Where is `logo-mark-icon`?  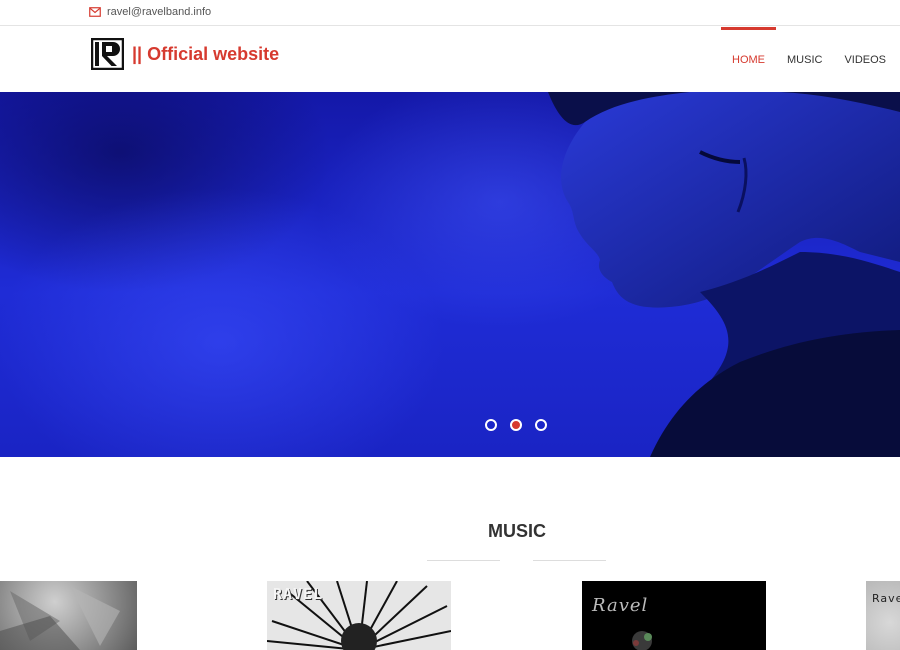 logo-mark-icon is located at coordinates (107, 54).